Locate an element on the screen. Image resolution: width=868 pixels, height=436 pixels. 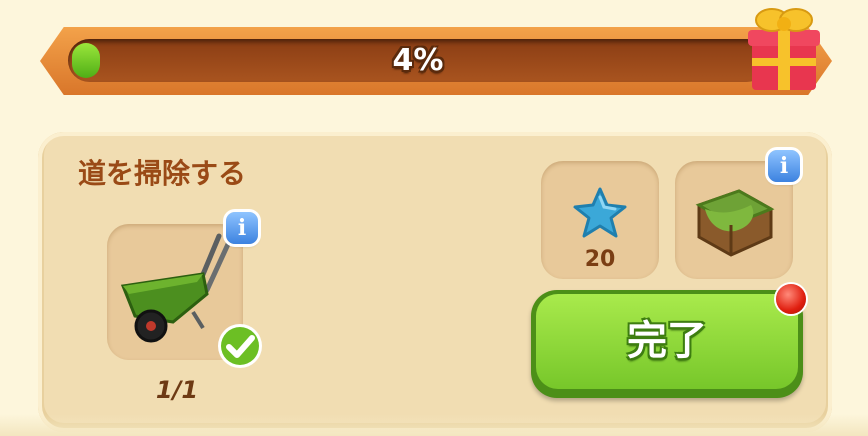
requirement-info-button: i is located at coordinates (242, 228).